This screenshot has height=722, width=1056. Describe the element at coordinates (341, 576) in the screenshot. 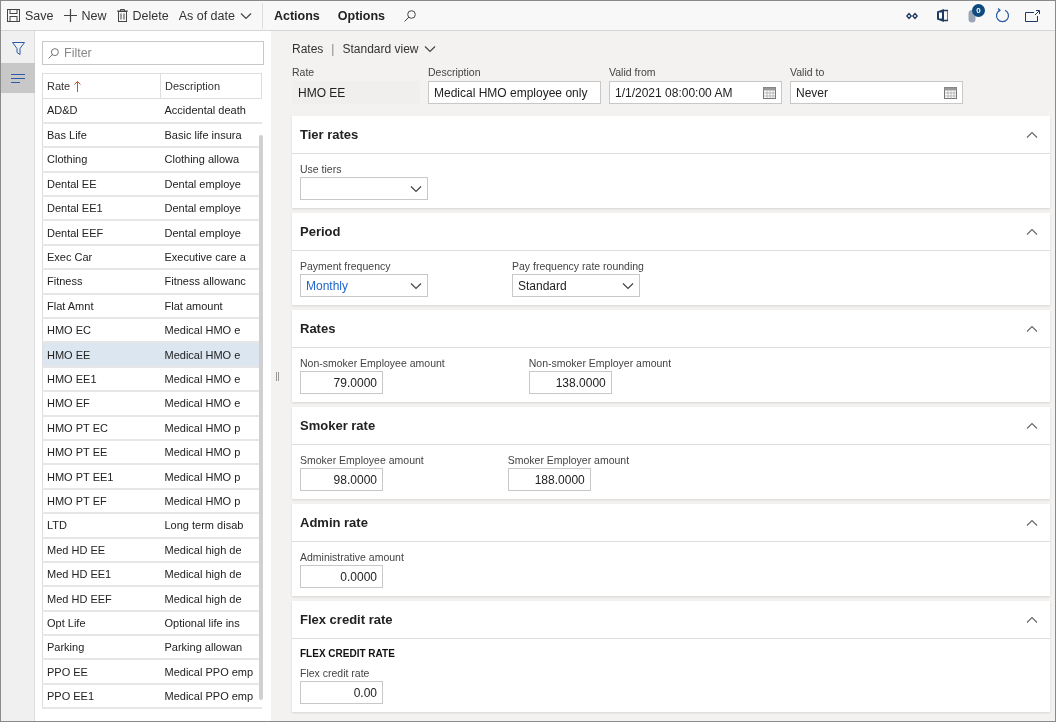

I see `number-field: 0.0000` at that location.